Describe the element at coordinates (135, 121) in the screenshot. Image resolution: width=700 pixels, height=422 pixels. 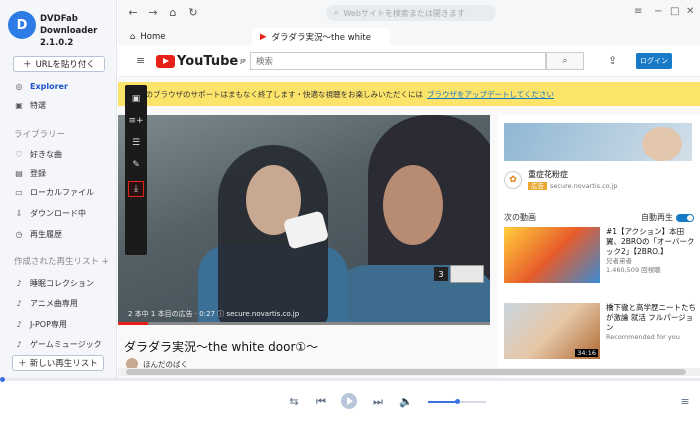
I see `playlist-add-icon: ≡+` at that location.